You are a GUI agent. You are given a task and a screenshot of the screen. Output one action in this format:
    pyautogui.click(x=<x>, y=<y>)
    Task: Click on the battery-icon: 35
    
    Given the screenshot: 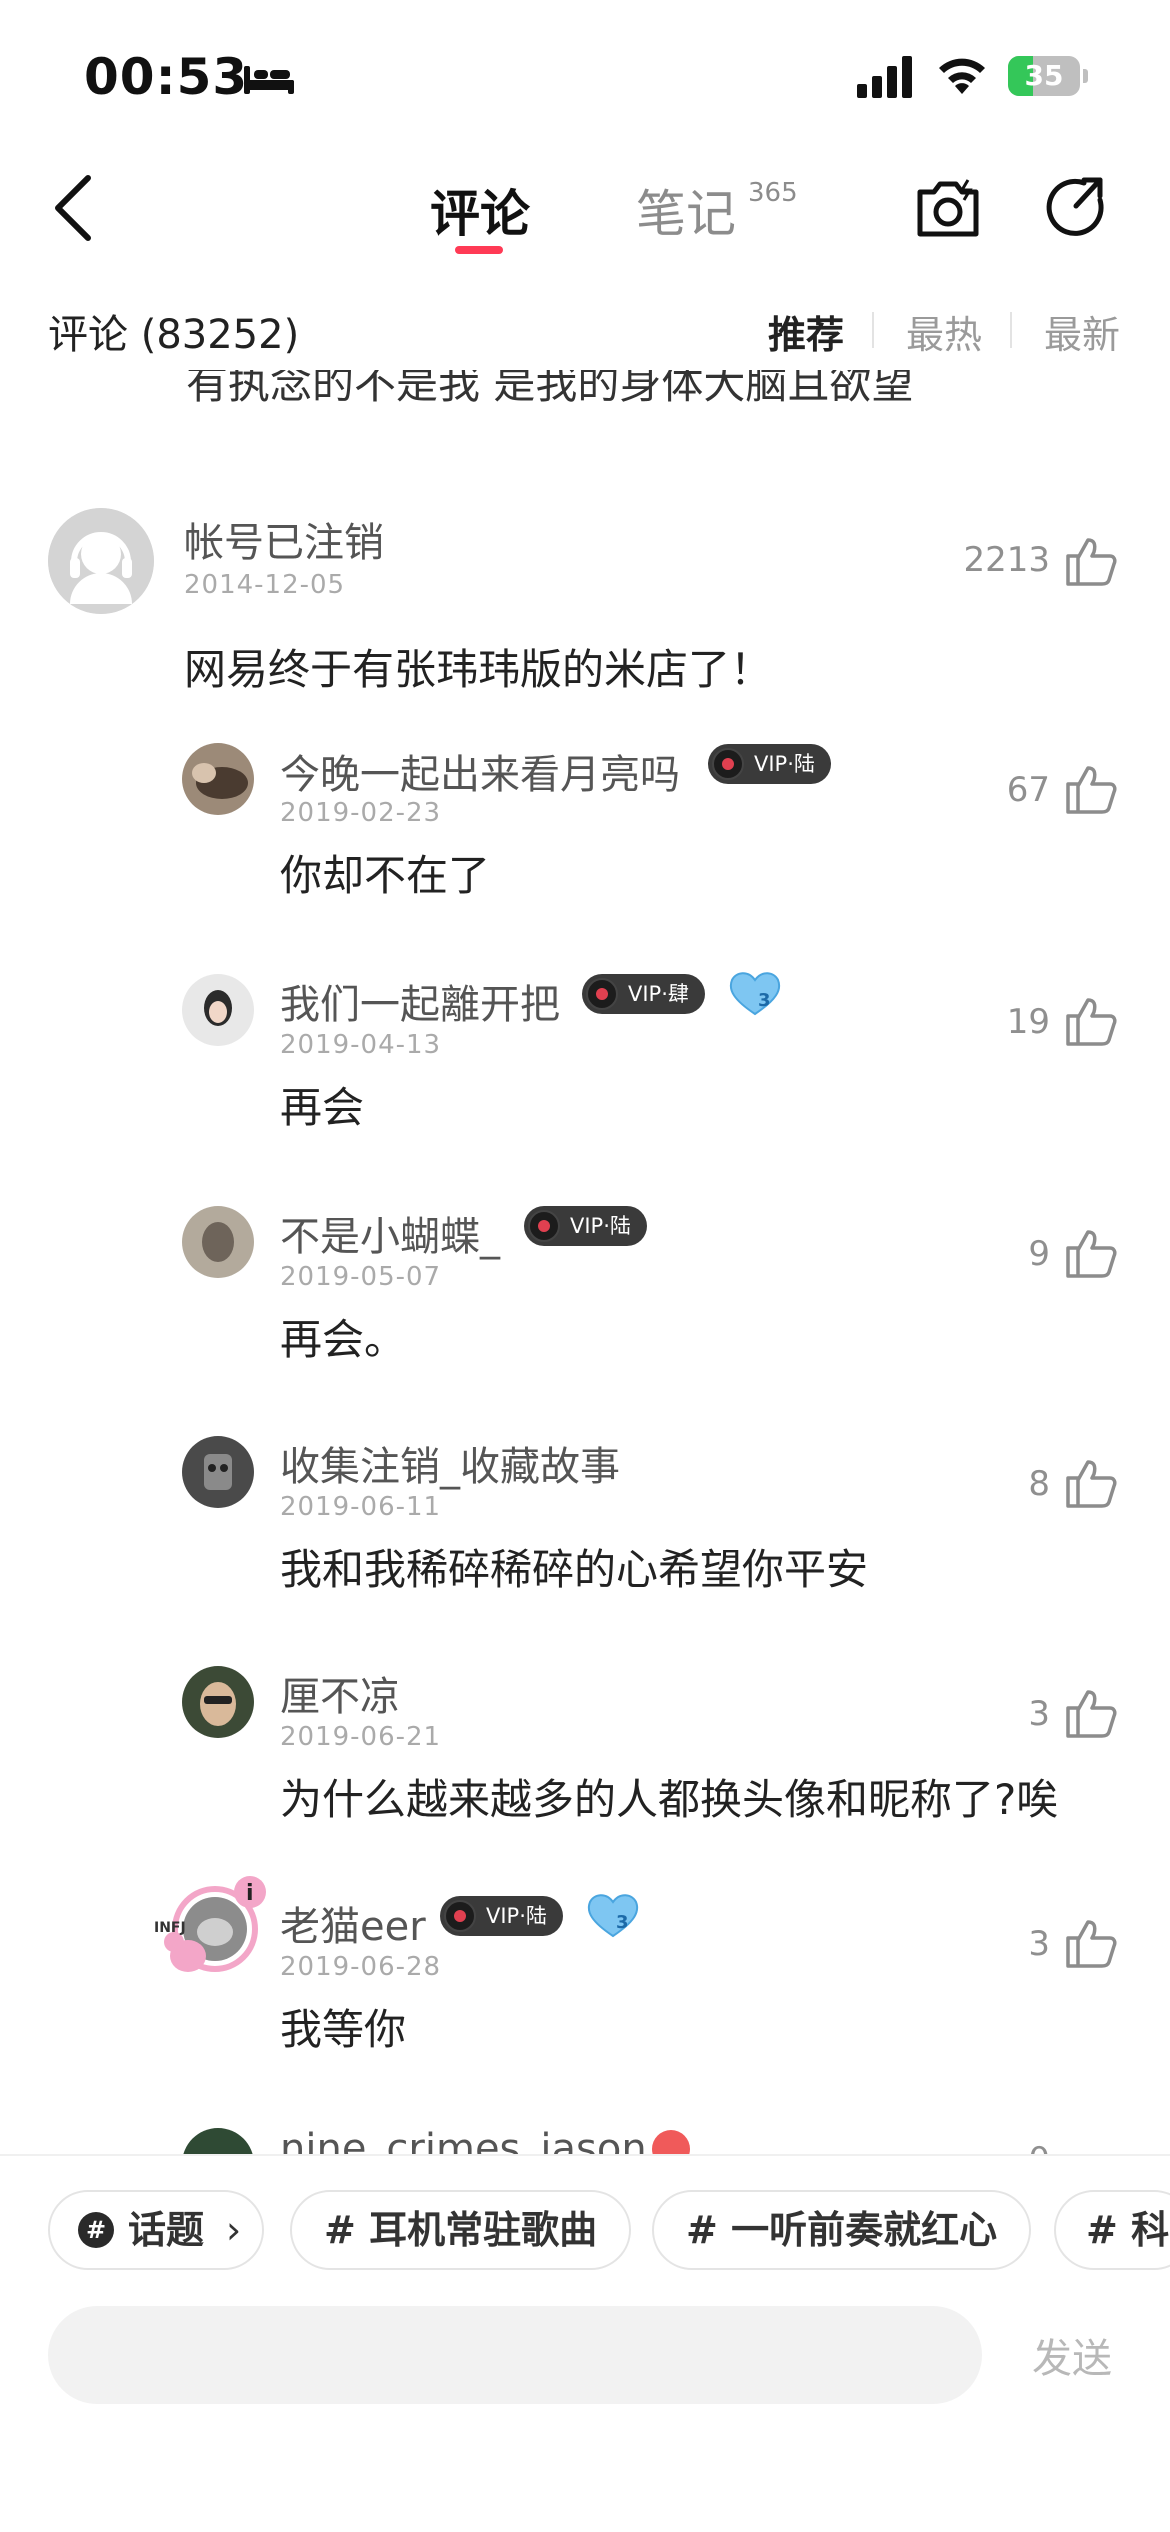 What is the action you would take?
    pyautogui.click(x=1048, y=76)
    